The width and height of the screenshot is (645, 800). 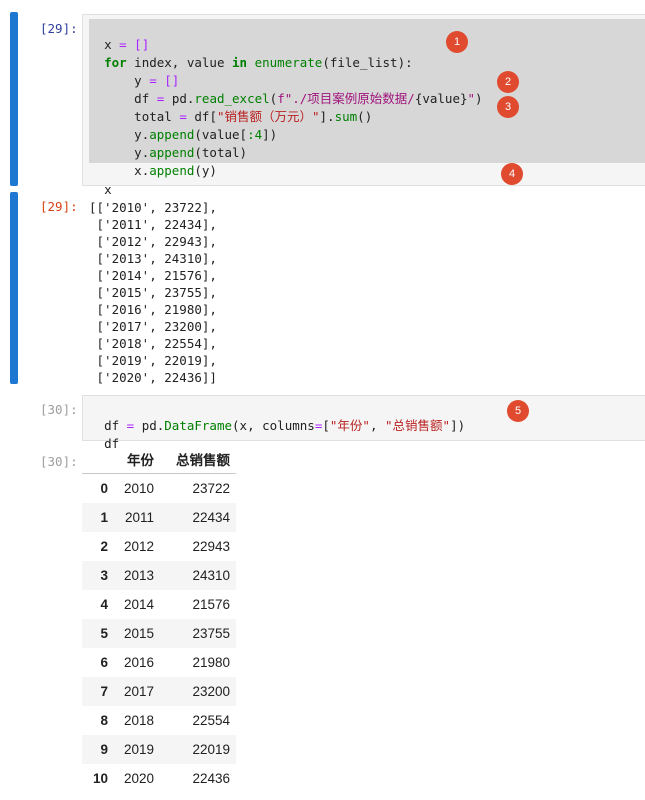 I want to click on table-row: 4 2014 21576, so click(x=159, y=604).